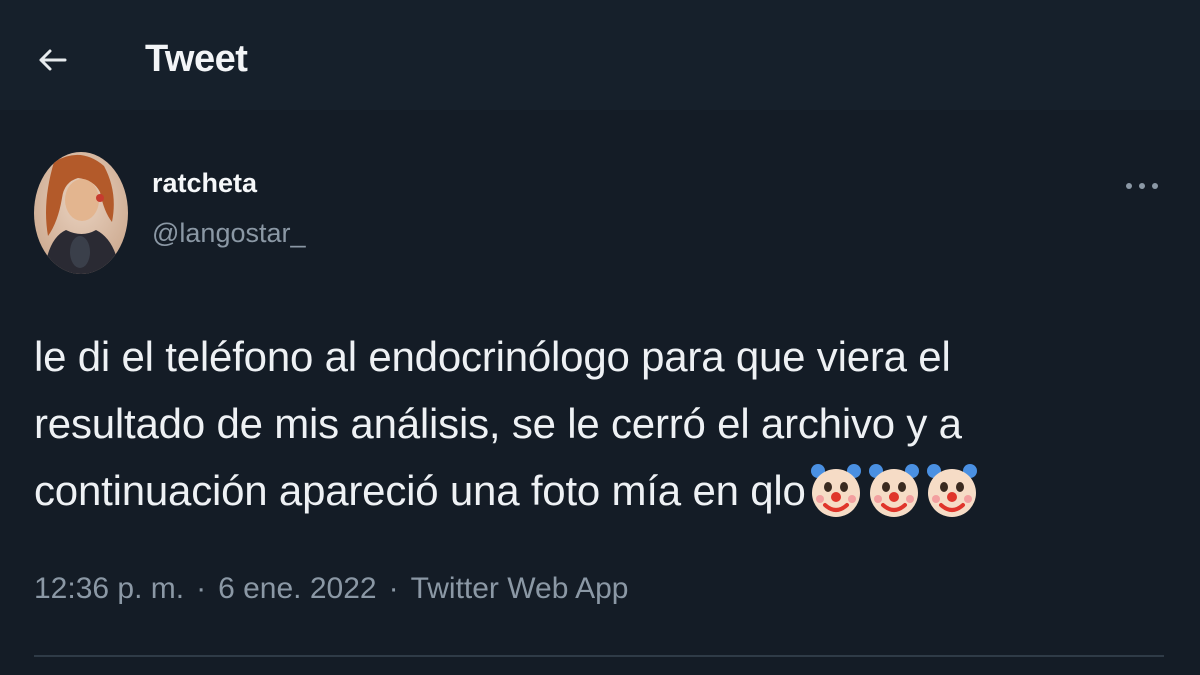 Image resolution: width=1200 pixels, height=675 pixels. What do you see at coordinates (297, 589) in the screenshot?
I see `tweet-date: 6 ene. 2022` at bounding box center [297, 589].